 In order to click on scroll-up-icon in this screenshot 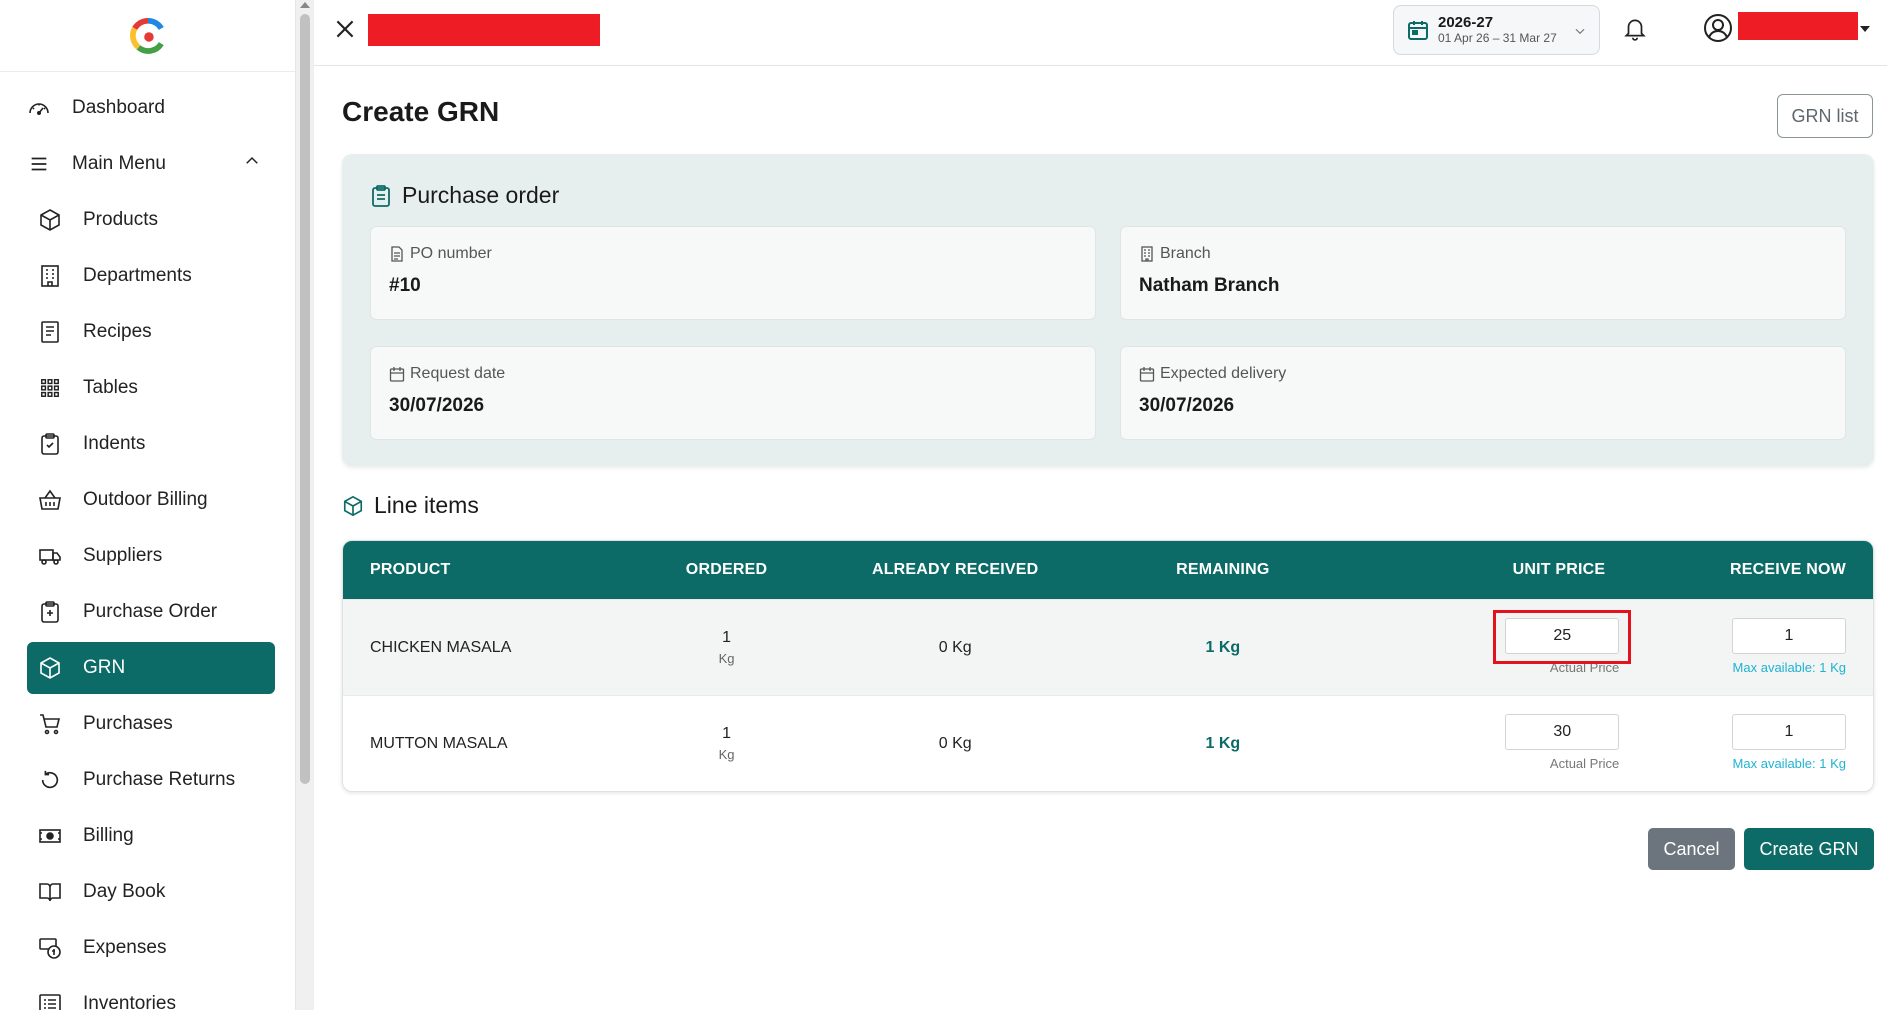, I will do `click(305, 5)`.